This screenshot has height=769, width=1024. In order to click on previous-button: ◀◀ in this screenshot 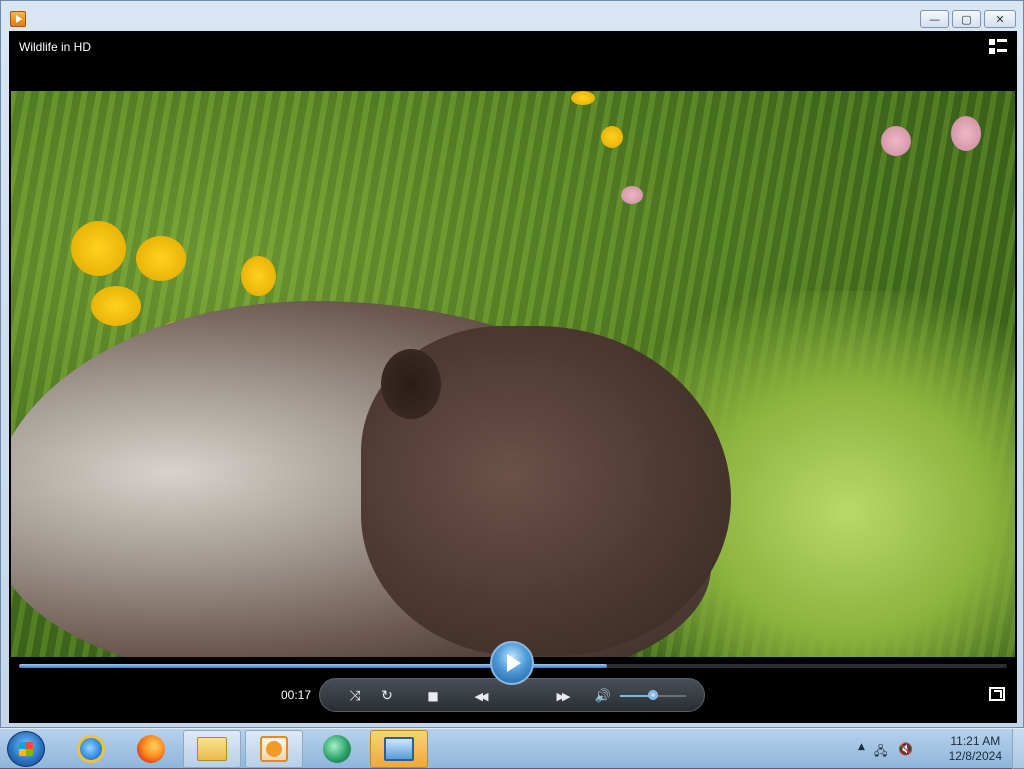, I will do `click(480, 696)`.